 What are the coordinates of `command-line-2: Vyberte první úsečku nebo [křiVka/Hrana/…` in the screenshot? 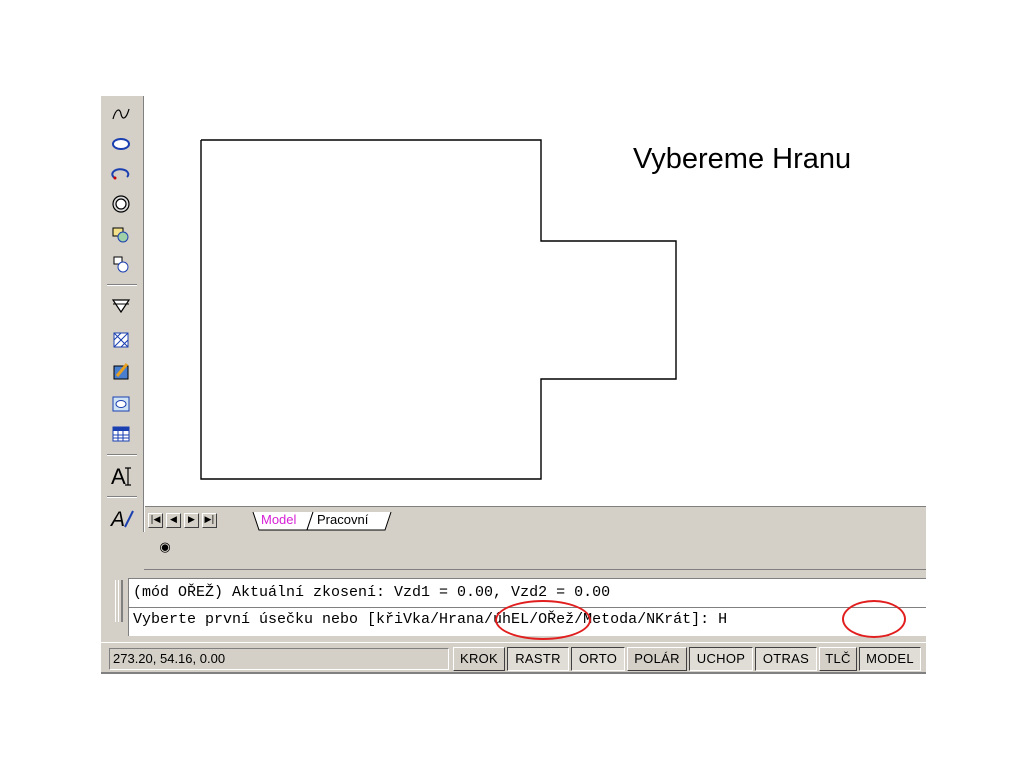 It's located at (430, 620).